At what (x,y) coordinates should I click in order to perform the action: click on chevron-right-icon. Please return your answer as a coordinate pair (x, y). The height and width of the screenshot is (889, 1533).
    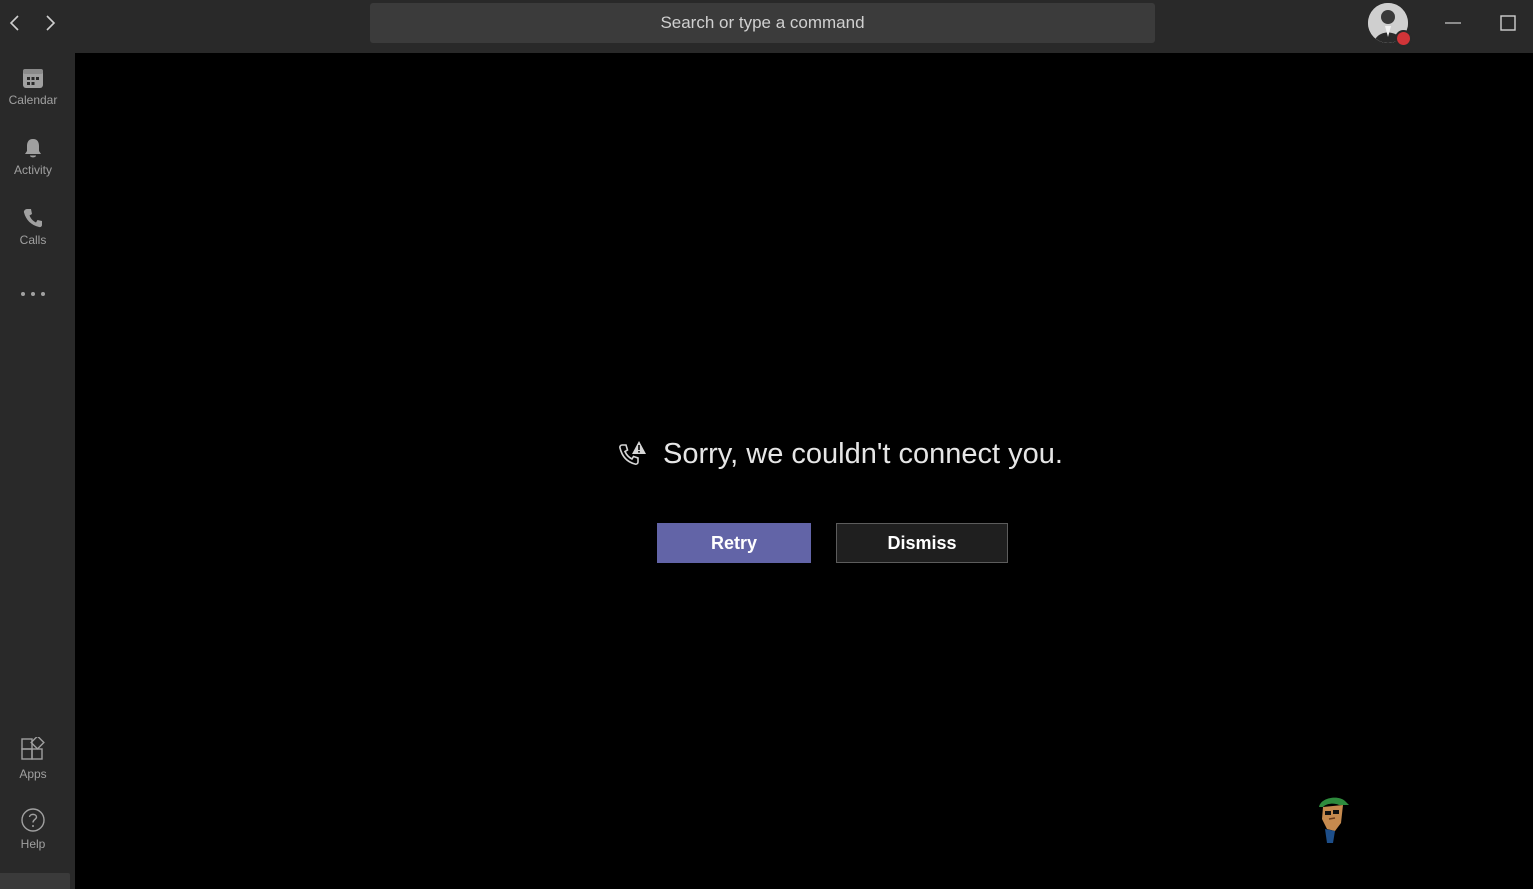
    Looking at the image, I should click on (51, 23).